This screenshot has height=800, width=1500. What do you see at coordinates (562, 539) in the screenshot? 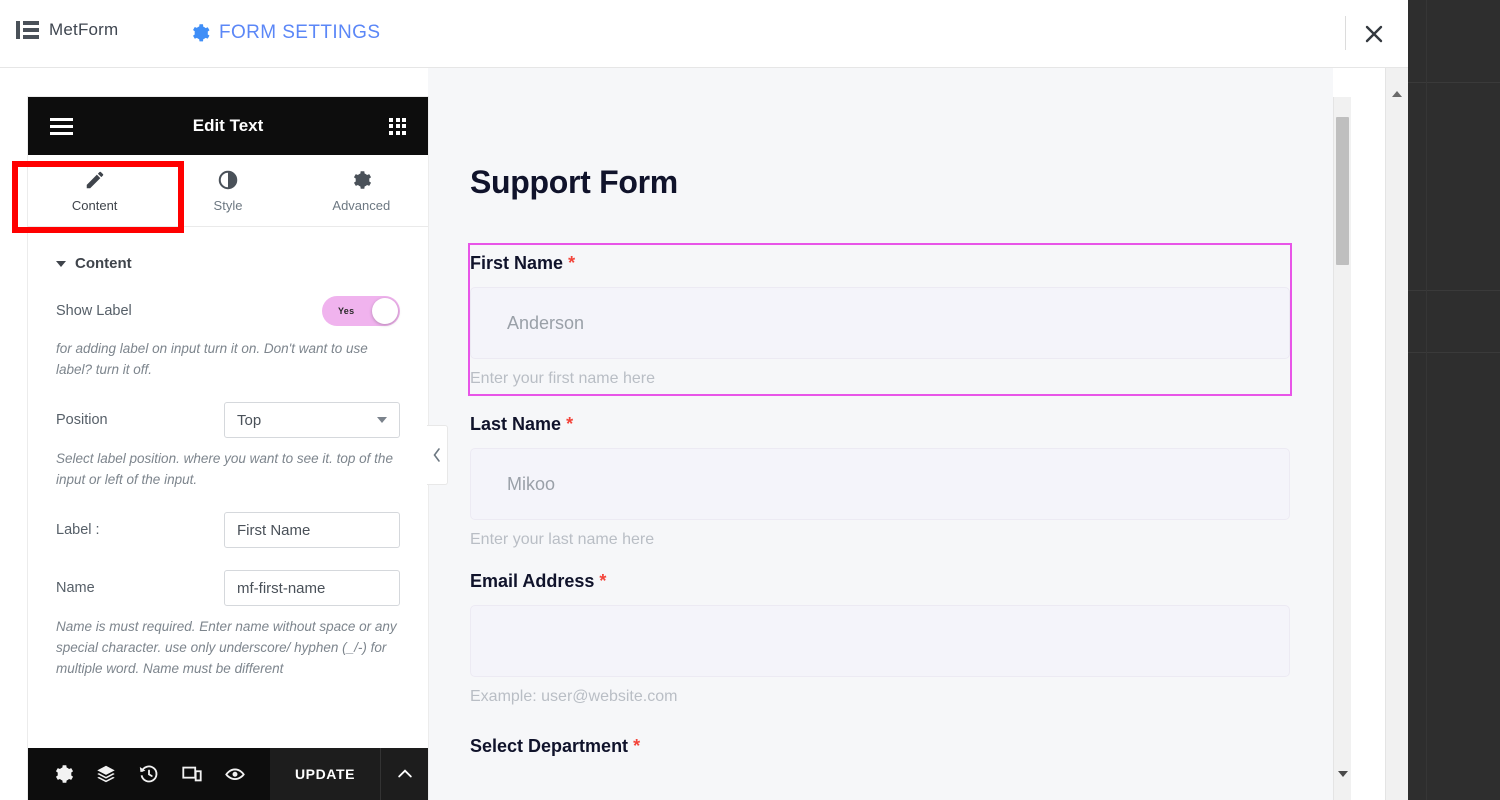
I see `field-help-text: Enter your last name here` at bounding box center [562, 539].